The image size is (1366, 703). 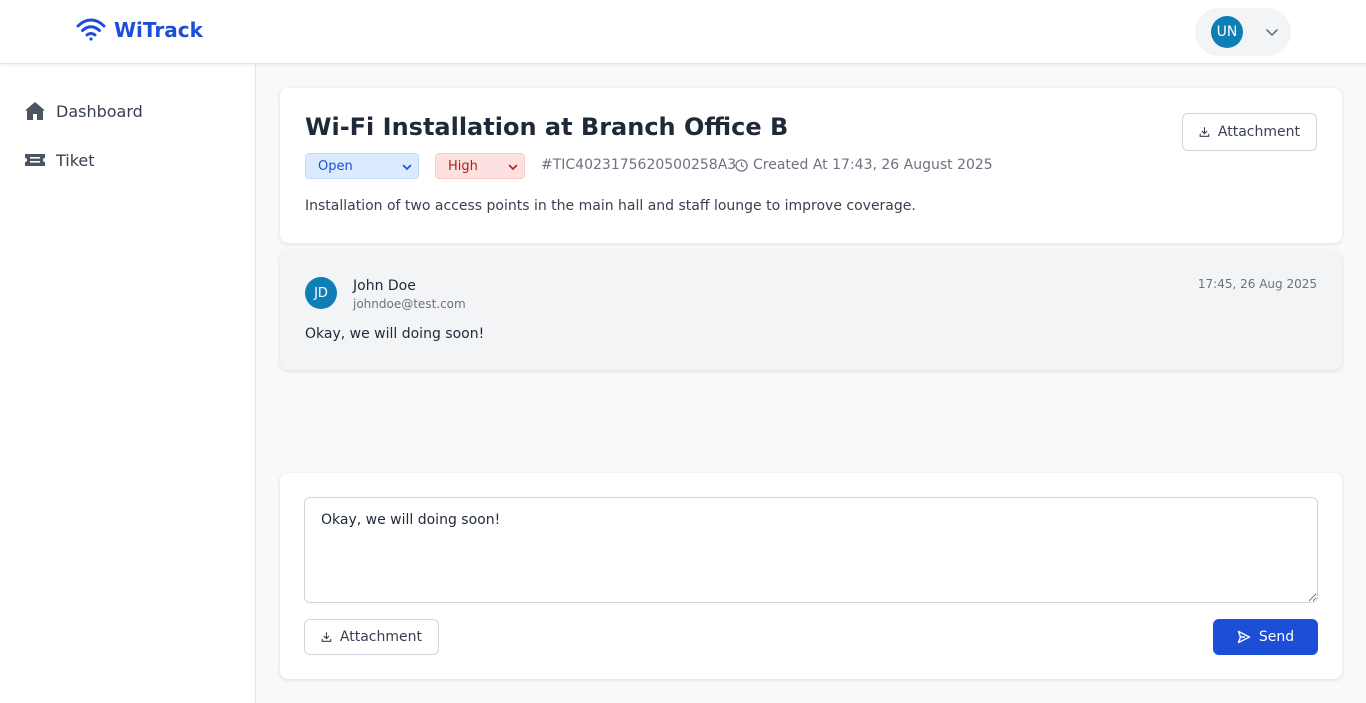 I want to click on ticket-attachment-button: Attachment, so click(x=1249, y=132).